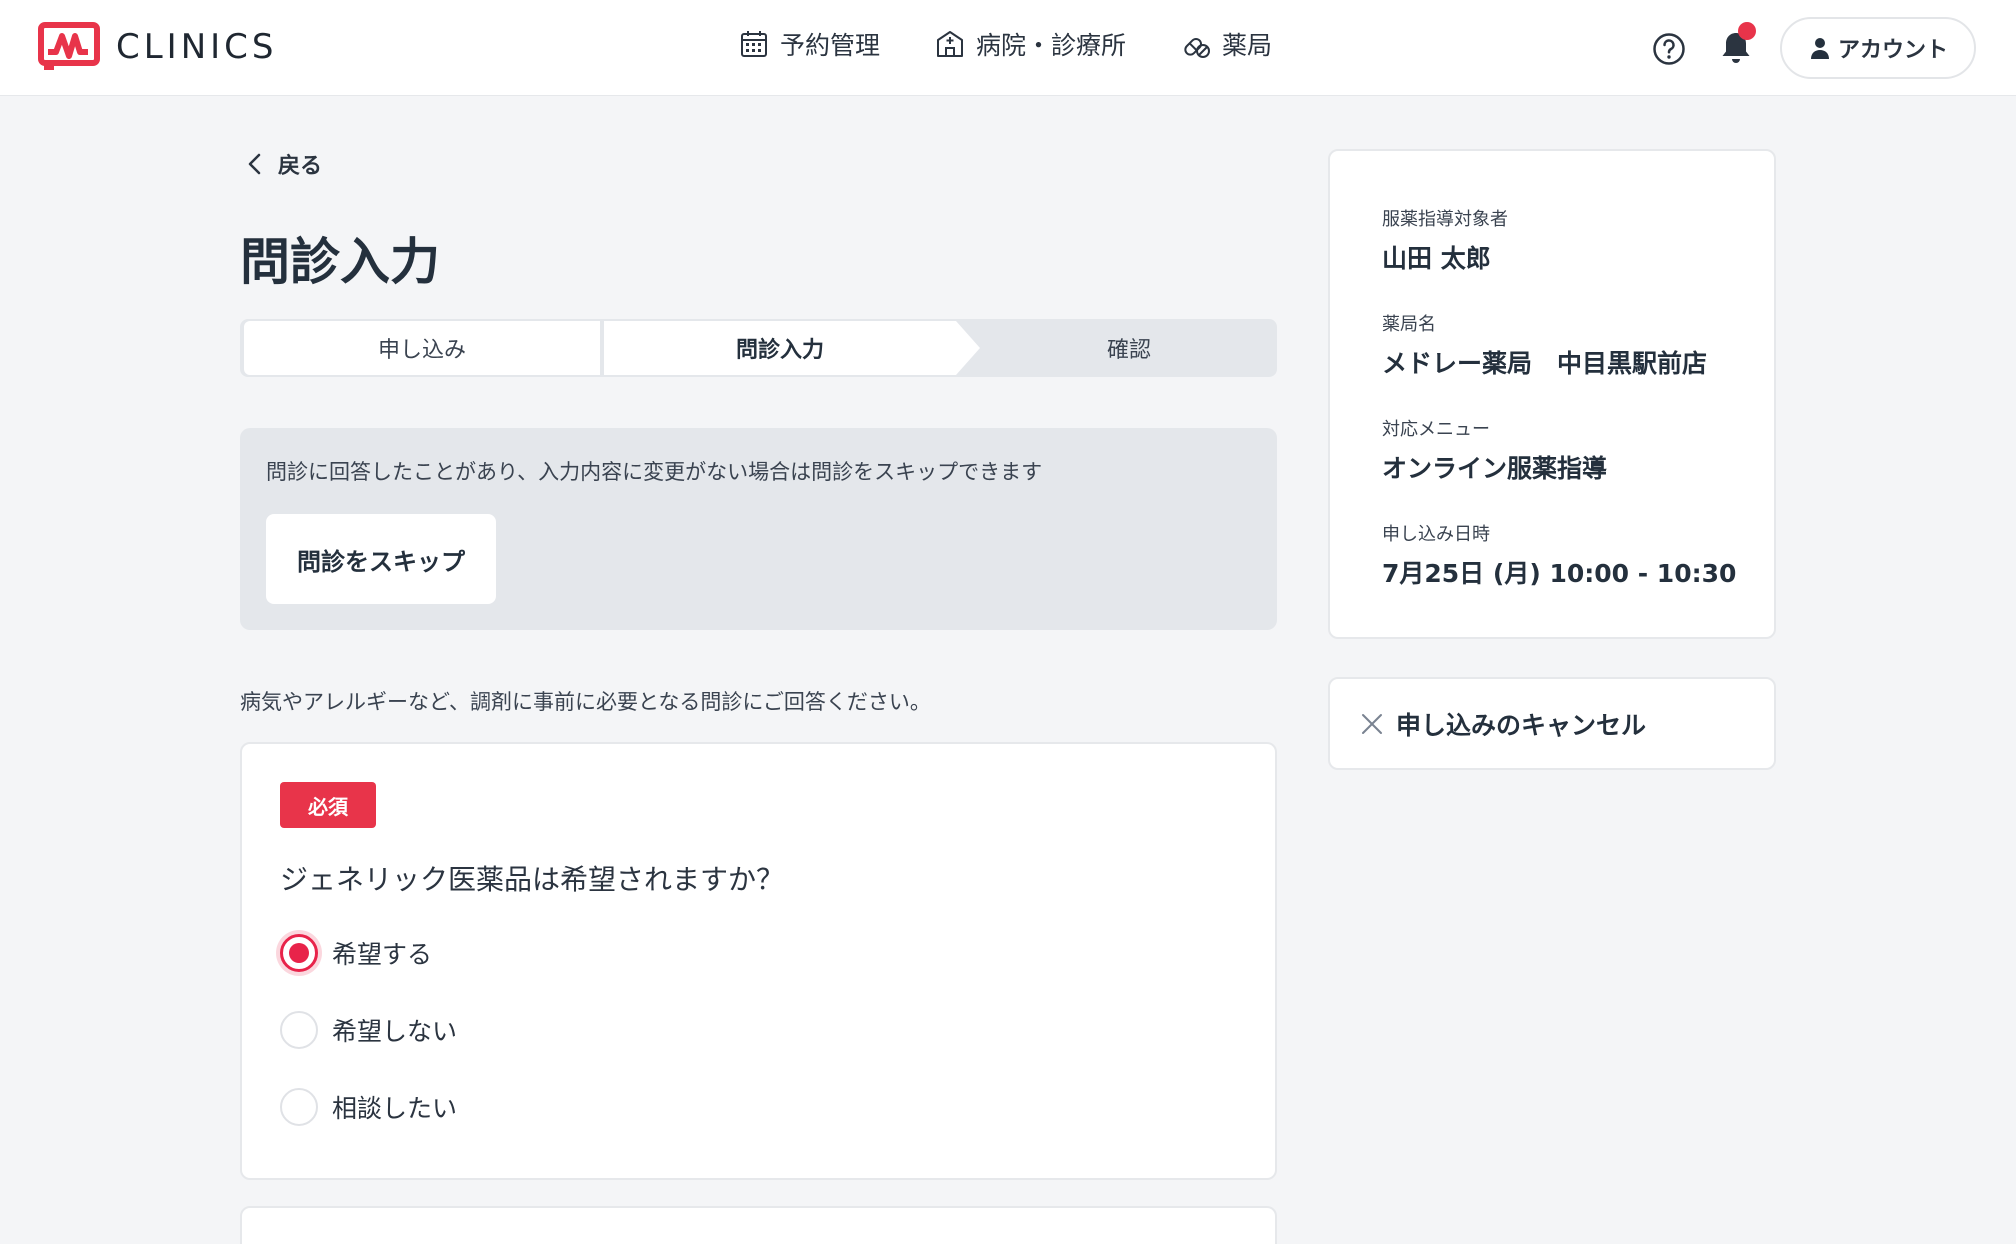 The image size is (2016, 1244). What do you see at coordinates (1495, 468) in the screenshot?
I see `info-value: オンライン服薬指導` at bounding box center [1495, 468].